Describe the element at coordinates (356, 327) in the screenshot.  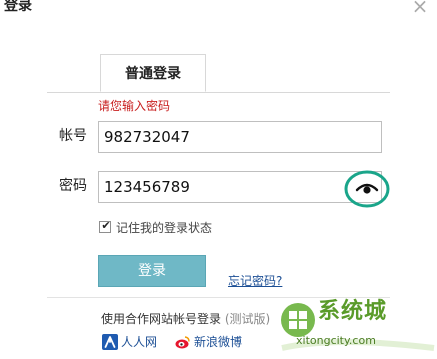
I see `watermark: 系统城 xitongcity.com` at that location.